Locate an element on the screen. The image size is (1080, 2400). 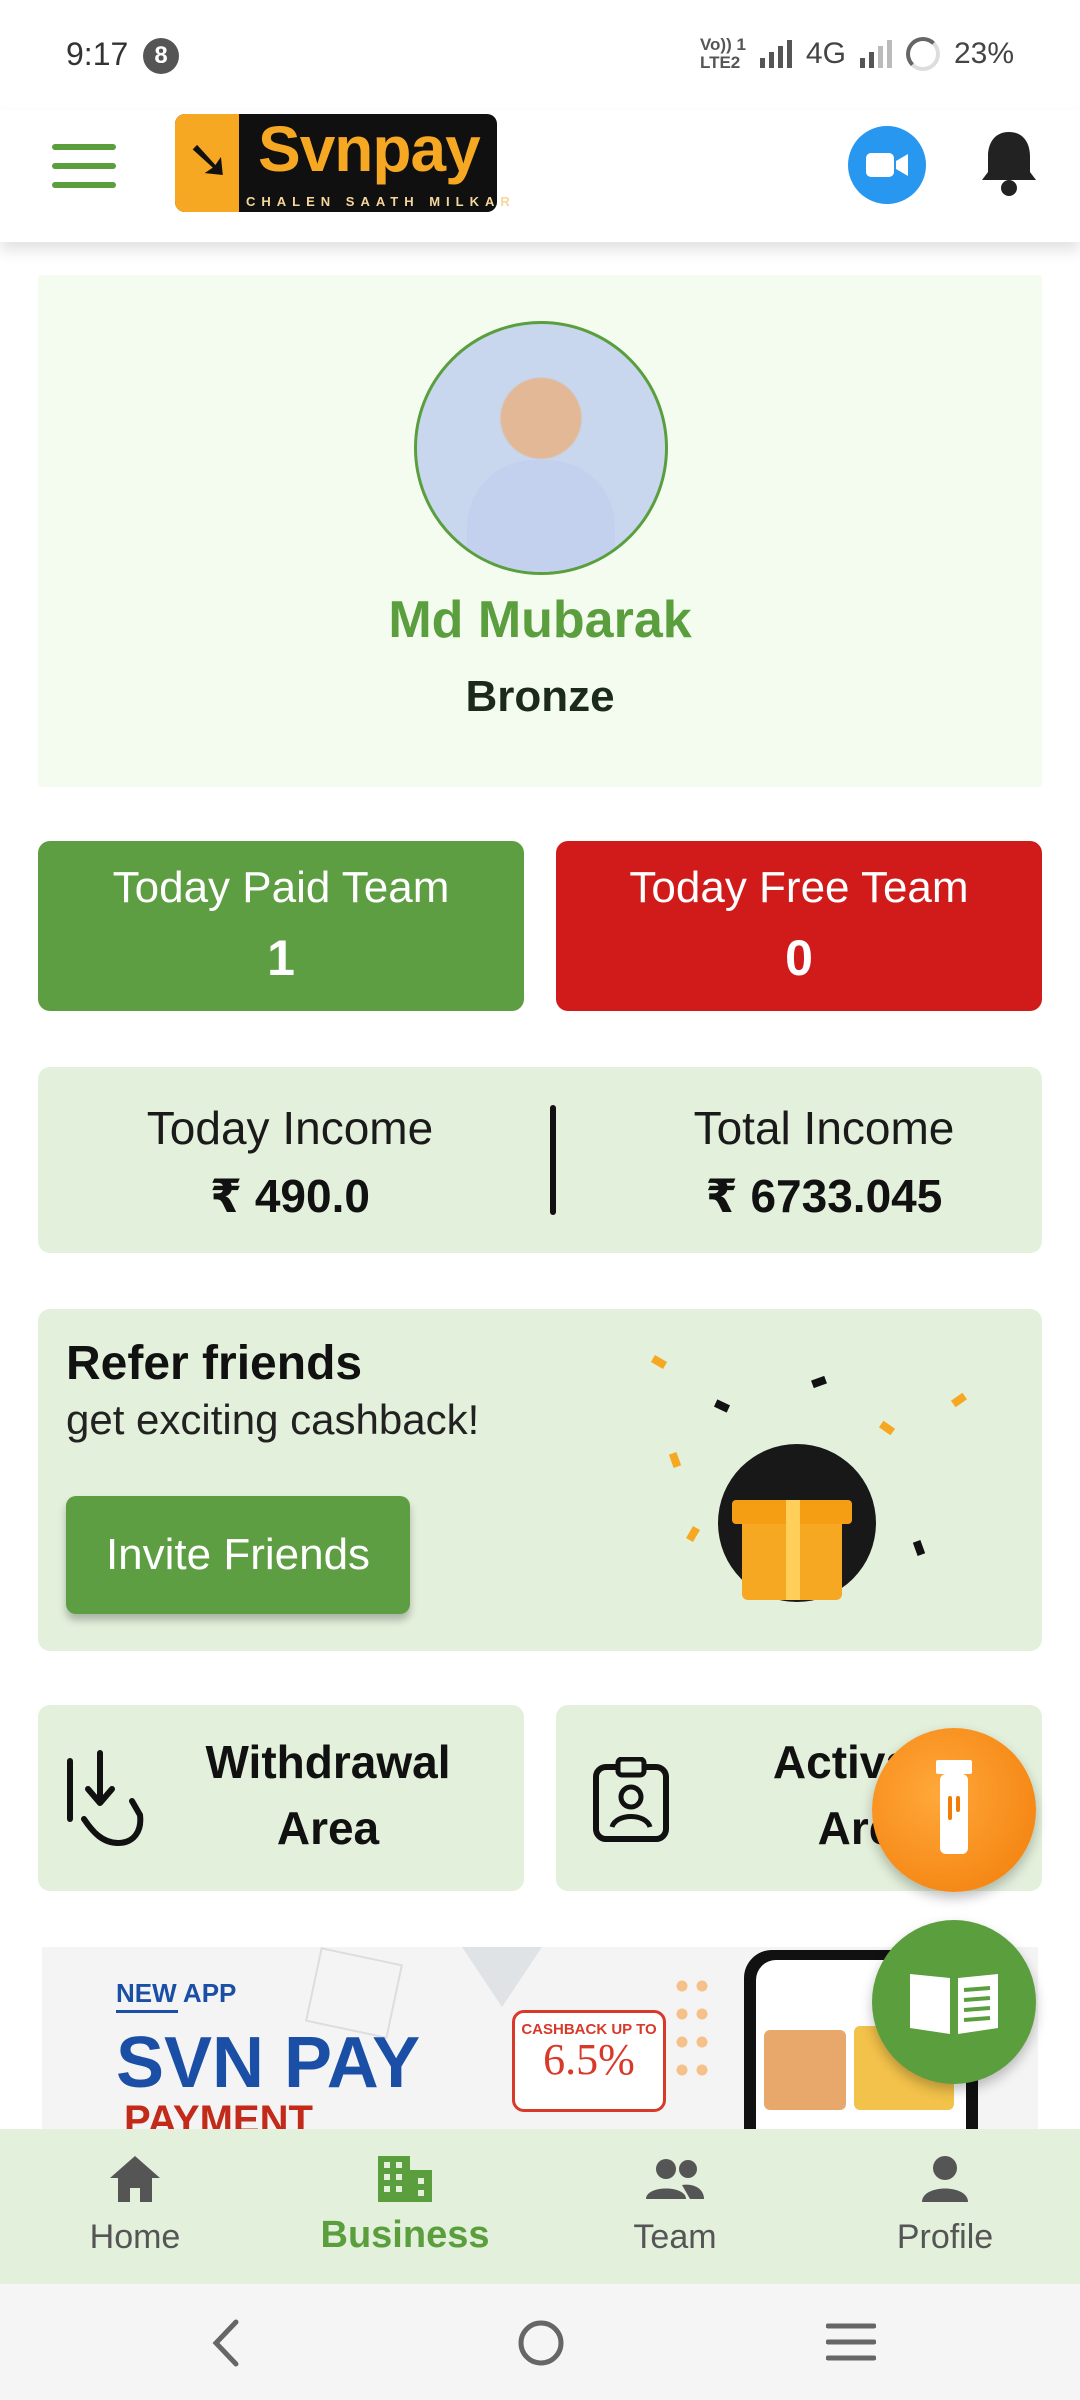
banner-dots is located at coordinates (692, 2032).